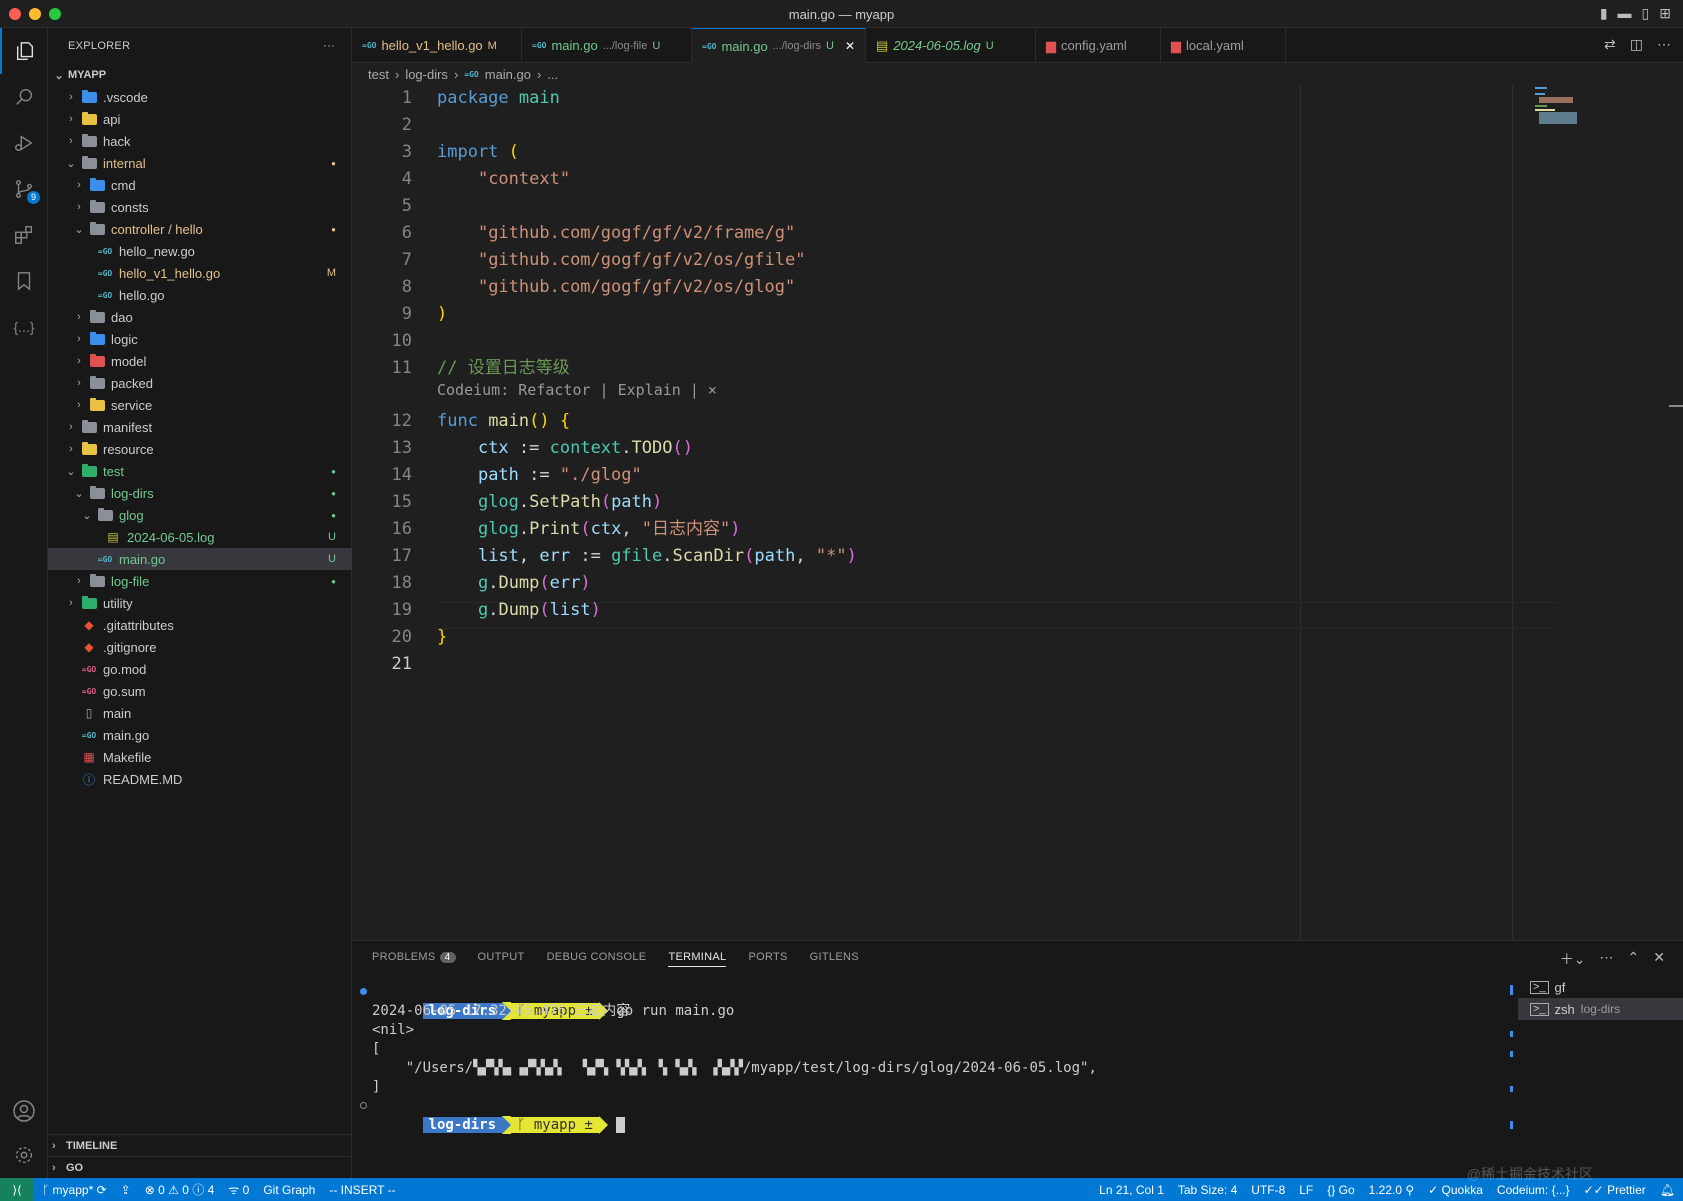  Describe the element at coordinates (200, 537) in the screenshot. I see `tree-item: ▤ 2024-06-05.log U` at that location.